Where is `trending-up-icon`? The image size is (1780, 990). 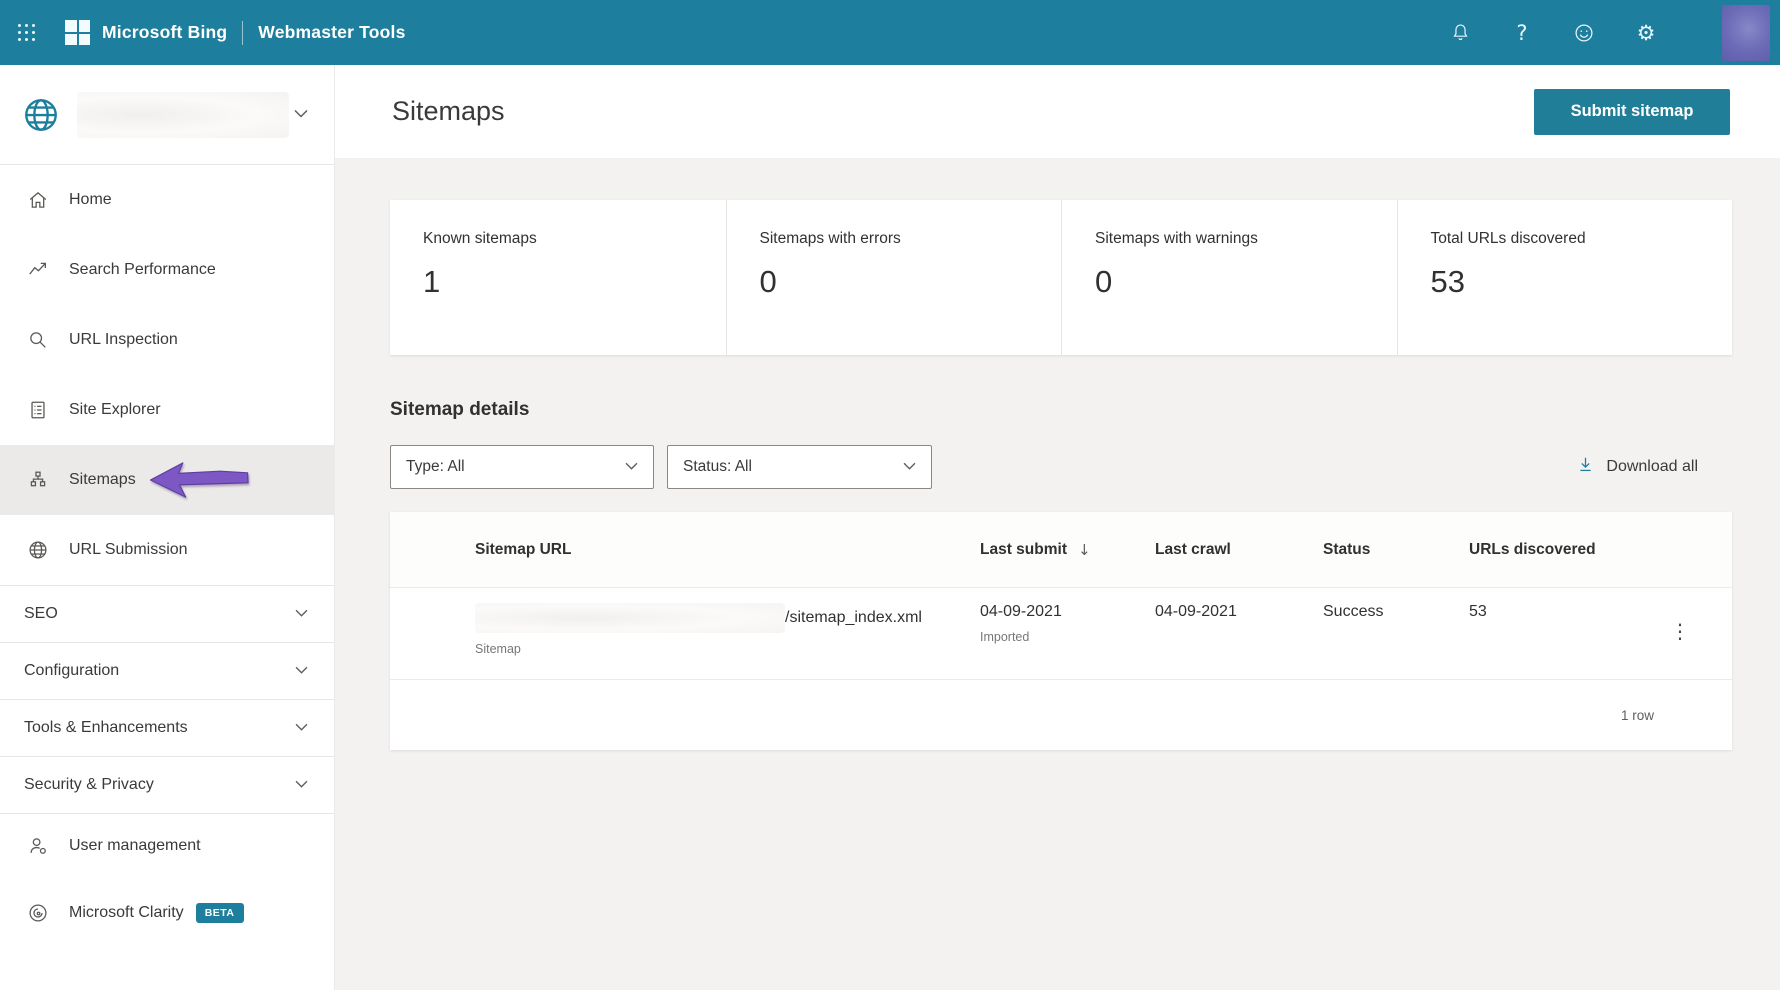 trending-up-icon is located at coordinates (38, 270).